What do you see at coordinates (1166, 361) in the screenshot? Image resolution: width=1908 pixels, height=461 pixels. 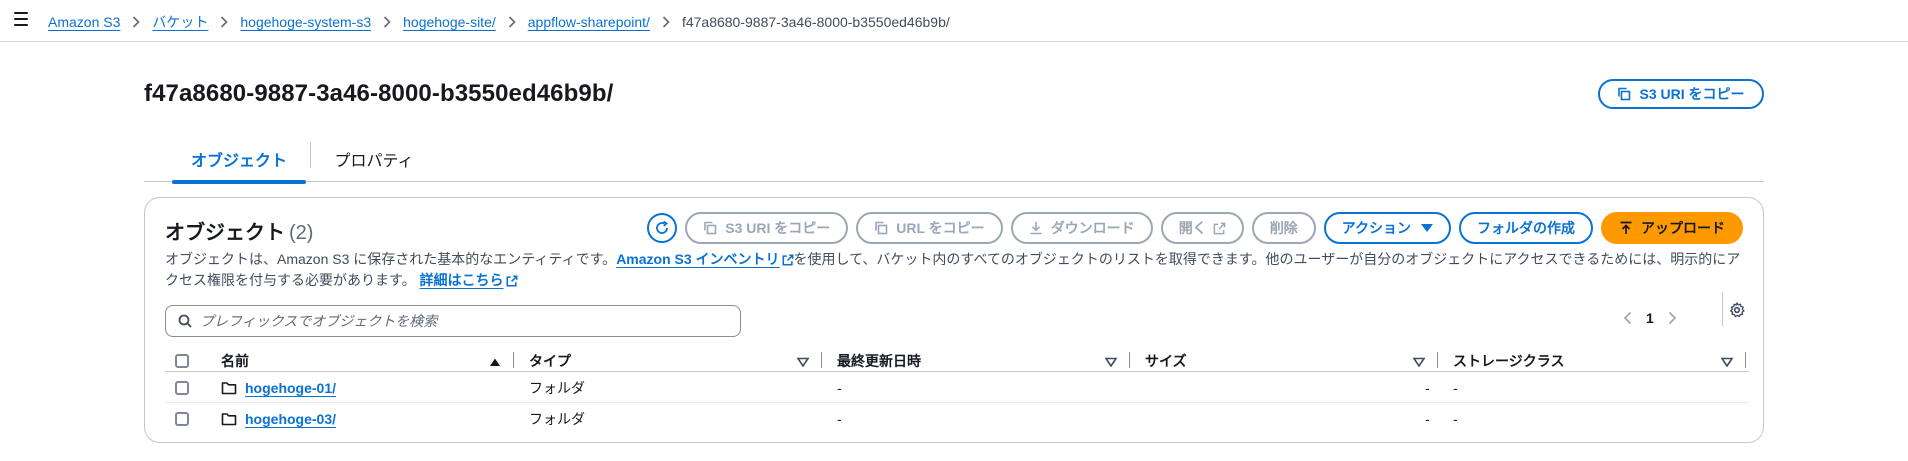 I see `column-header-size: サイズ` at bounding box center [1166, 361].